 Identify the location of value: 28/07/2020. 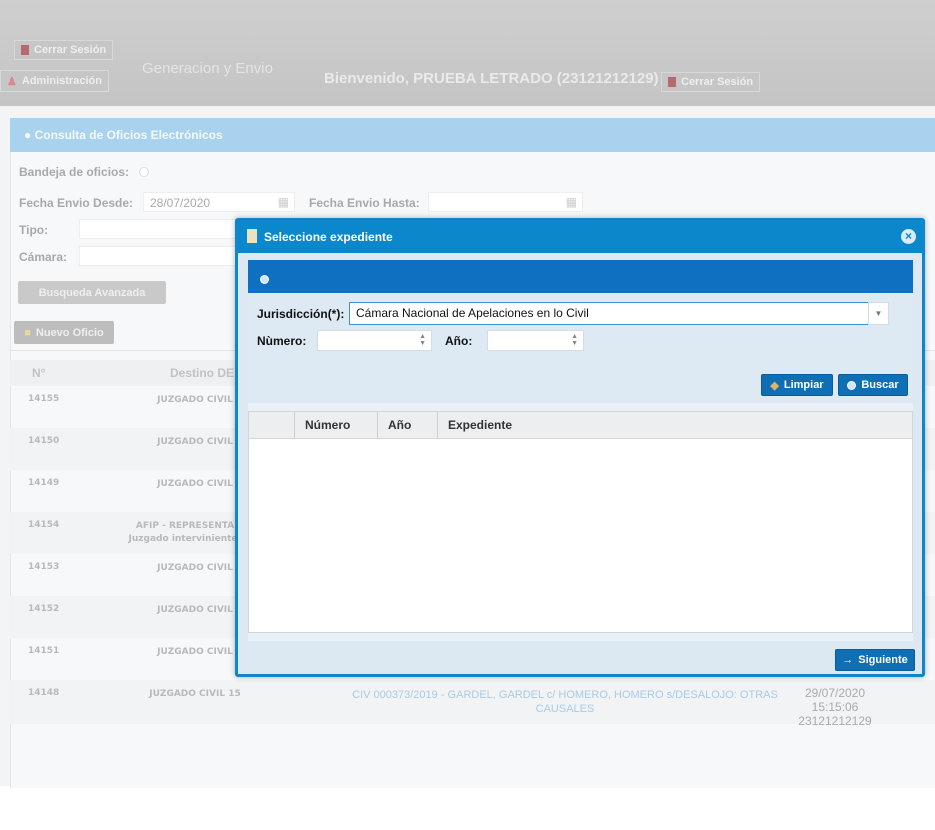
(180, 203).